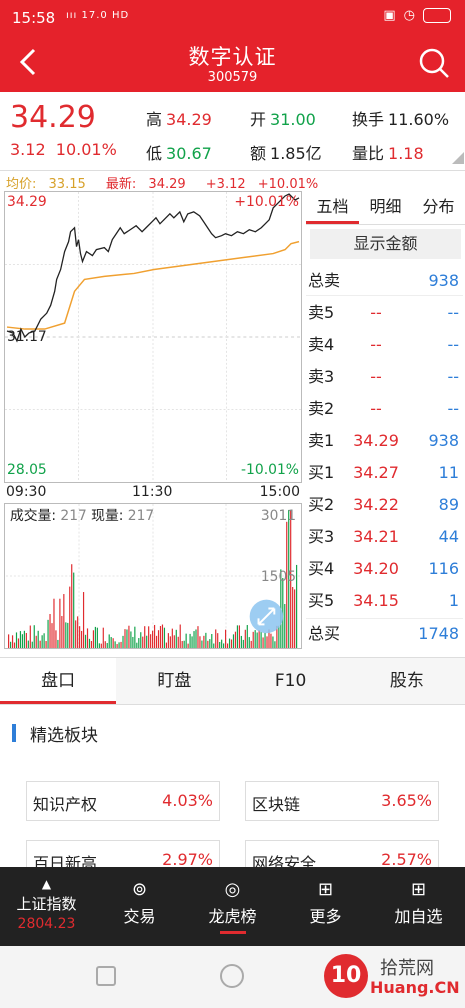 The width and height of the screenshot is (465, 1008). I want to click on high-value: 高 34.29, so click(179, 119).